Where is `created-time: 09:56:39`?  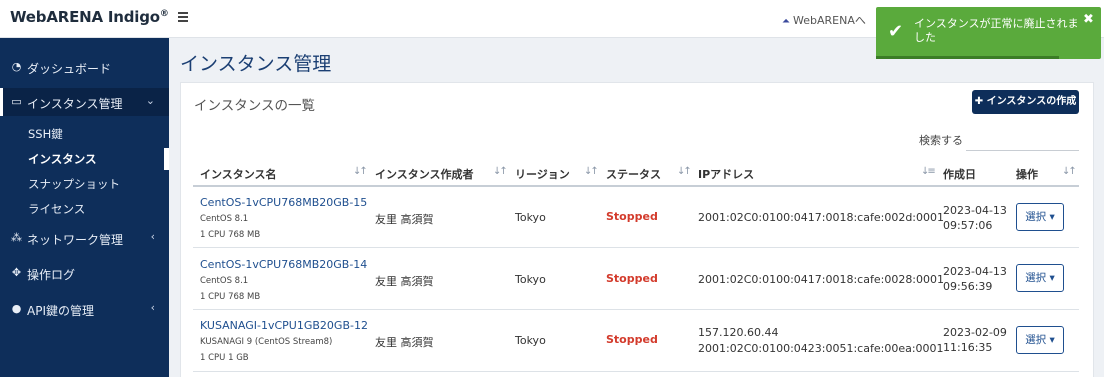
created-time: 09:56:39 is located at coordinates (968, 286).